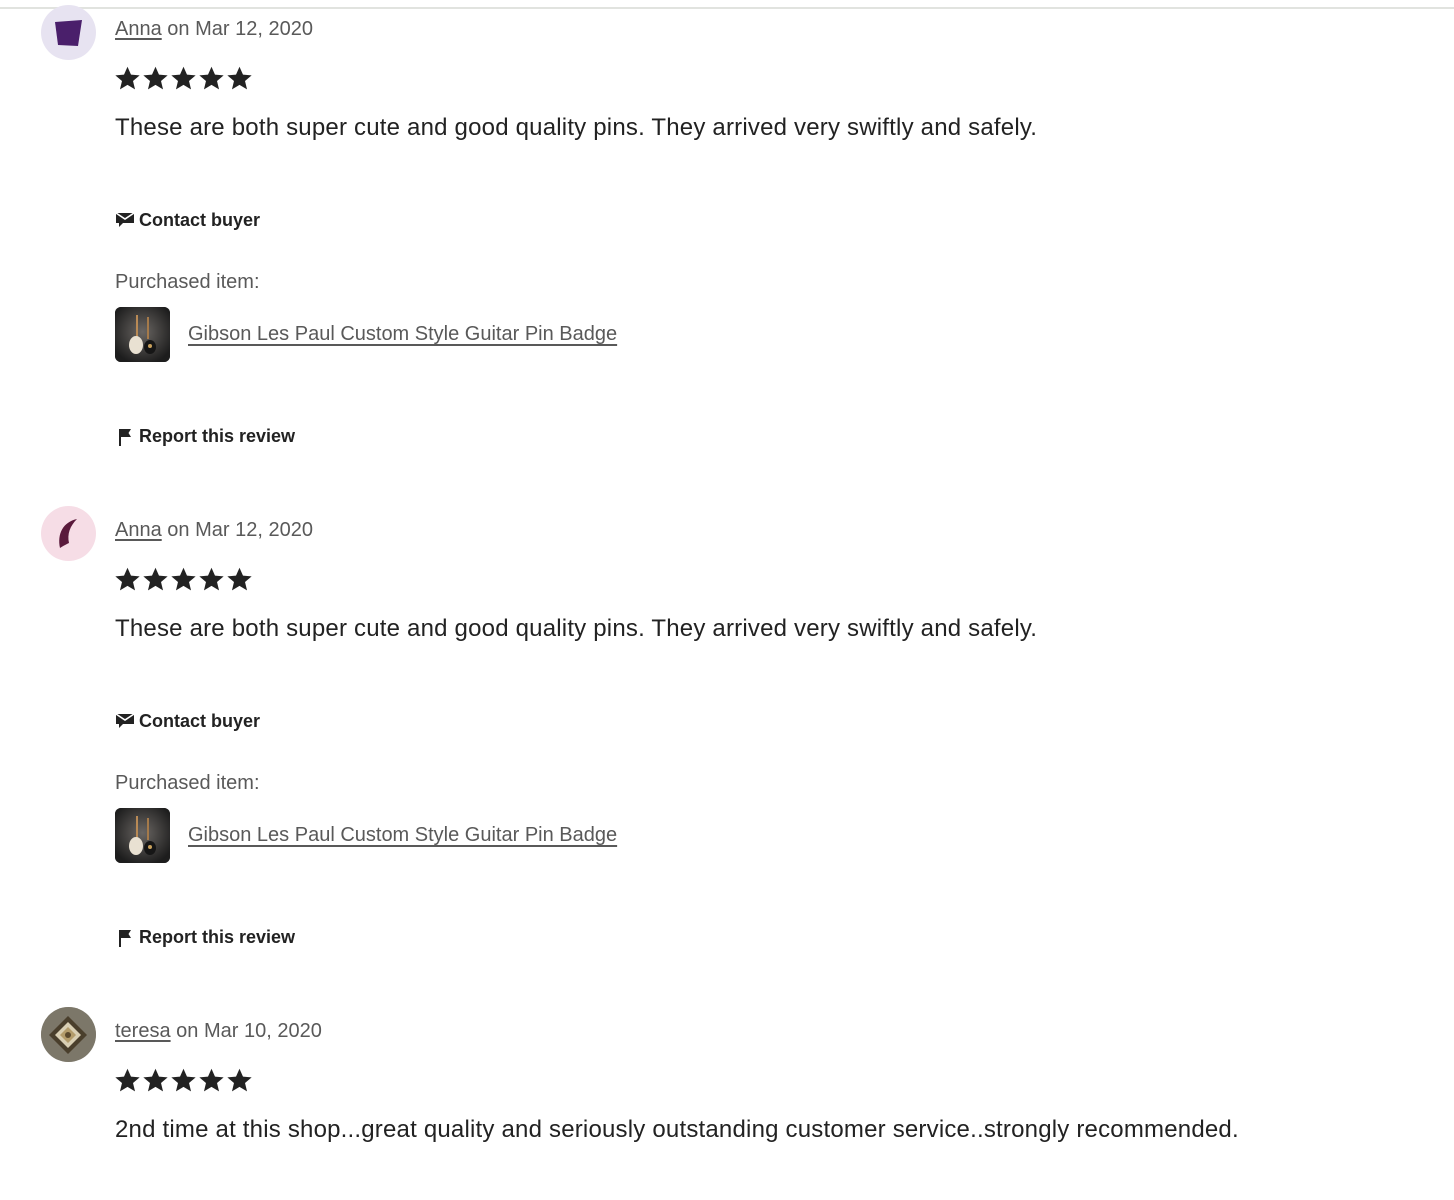 The height and width of the screenshot is (1200, 1454). What do you see at coordinates (249, 1031) in the screenshot?
I see `review-date: on Mar 10, 2020` at bounding box center [249, 1031].